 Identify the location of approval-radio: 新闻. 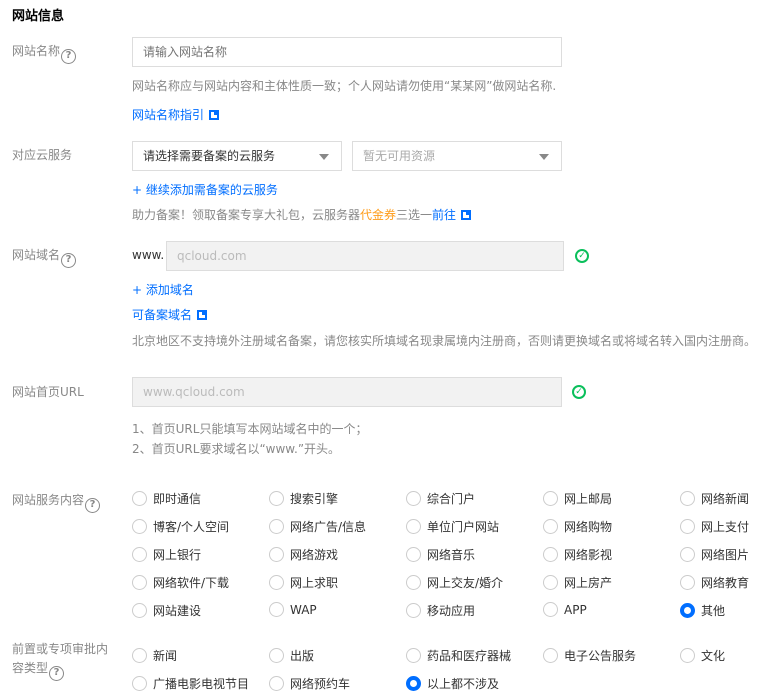
(154, 655).